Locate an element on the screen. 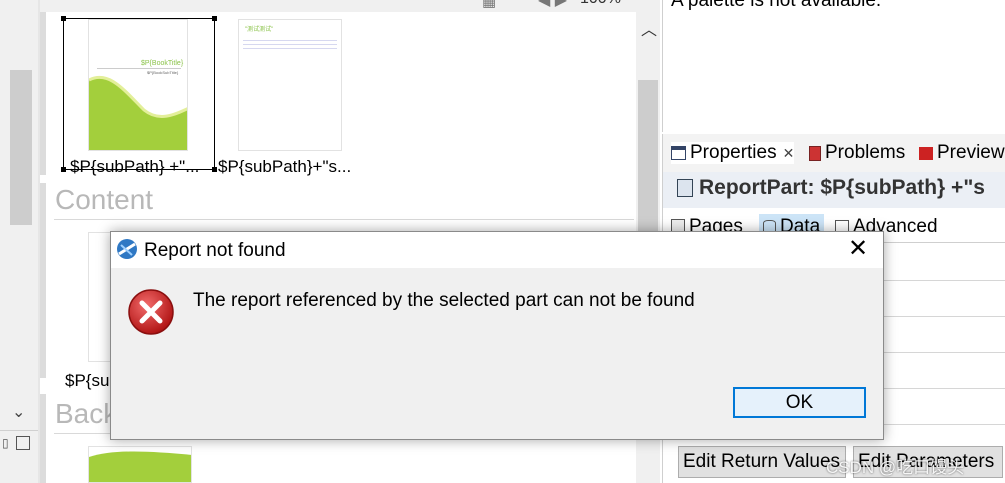  content-thumb-caption: $P{su is located at coordinates (87, 380).